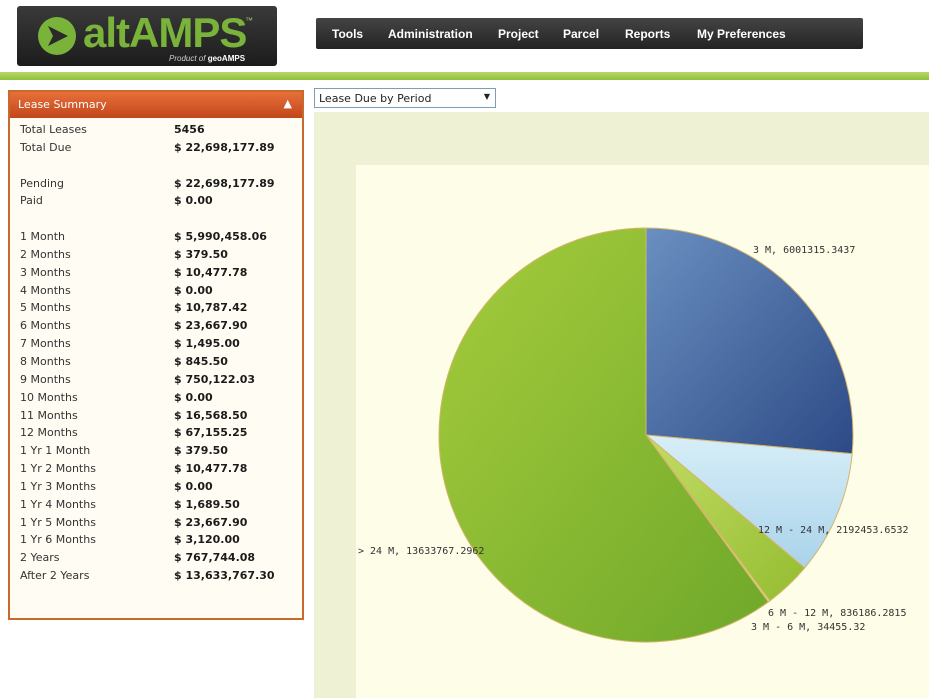  Describe the element at coordinates (58, 540) in the screenshot. I see `row-label: 1 Yr 6 Months` at that location.